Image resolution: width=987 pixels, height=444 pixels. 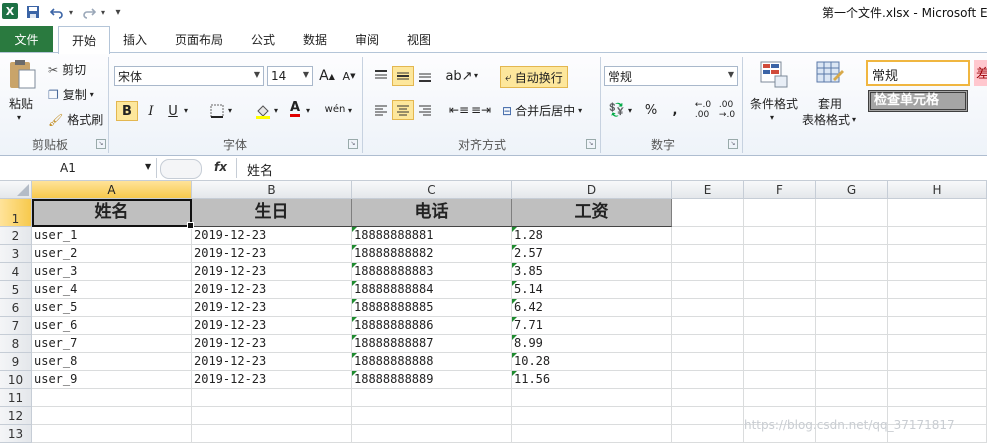 What do you see at coordinates (112, 326) in the screenshot?
I see `table-cell: user_6` at bounding box center [112, 326].